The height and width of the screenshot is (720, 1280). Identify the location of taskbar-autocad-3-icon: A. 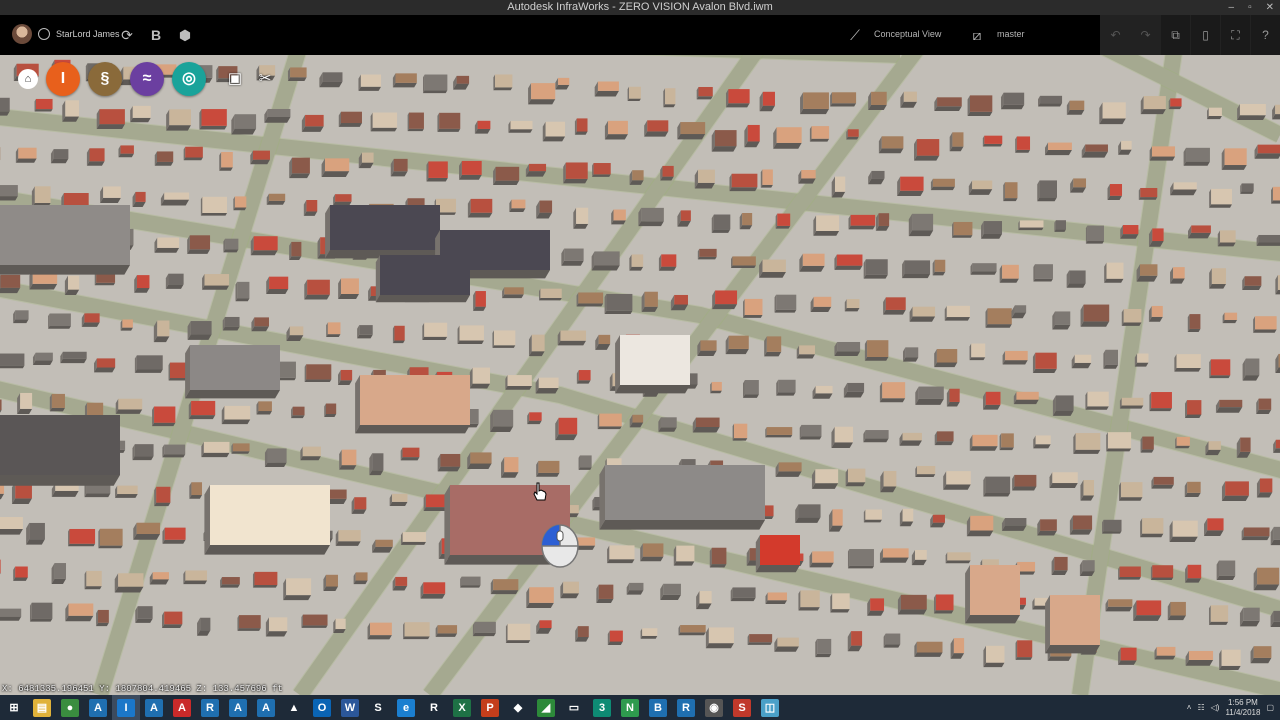
(182, 707).